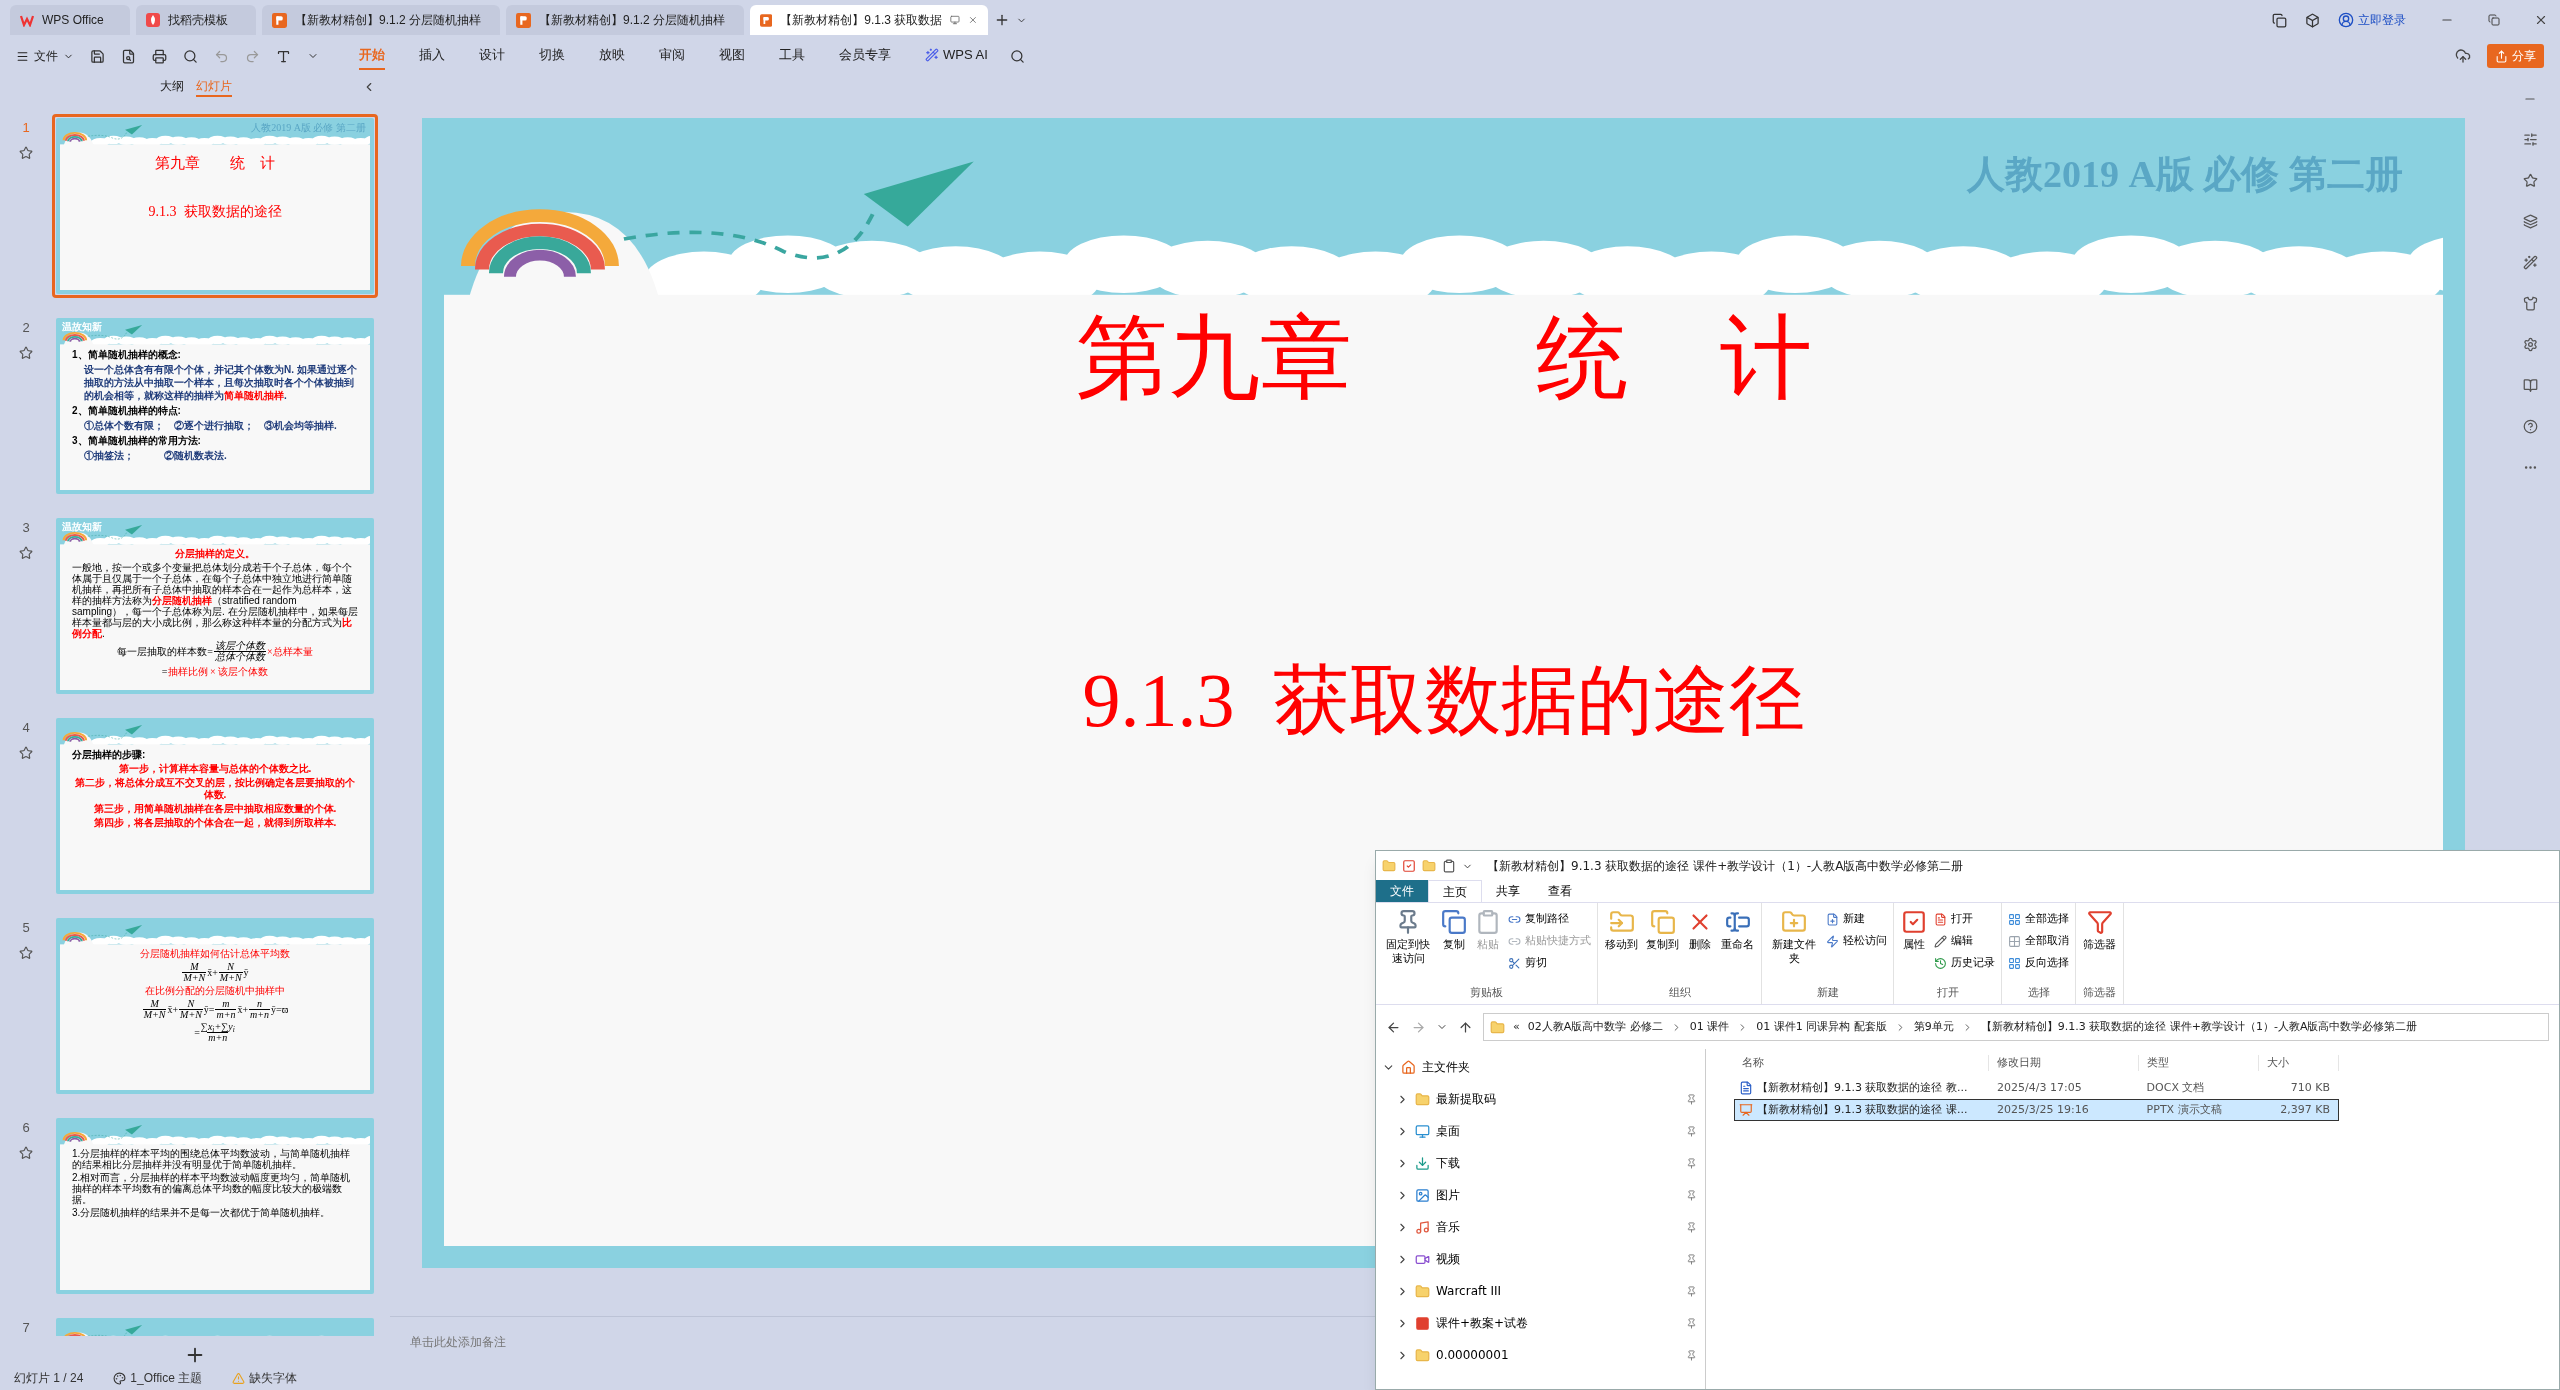  Describe the element at coordinates (1549, 919) in the screenshot. I see `ribbon-button: 复制路径` at that location.